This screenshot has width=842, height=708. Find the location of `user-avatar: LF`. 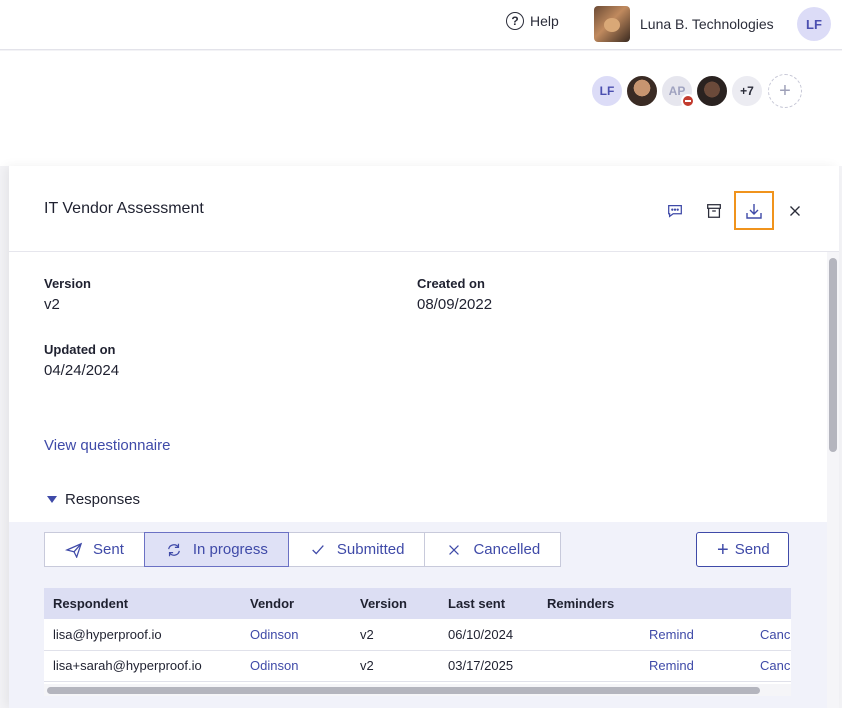

user-avatar: LF is located at coordinates (814, 24).